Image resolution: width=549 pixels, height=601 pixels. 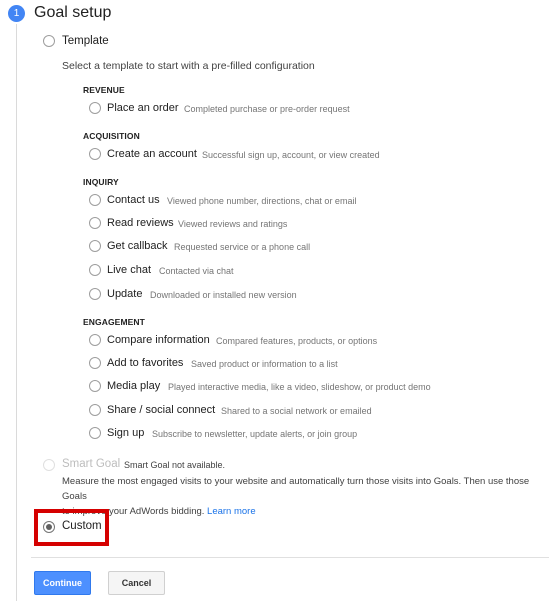 What do you see at coordinates (223, 295) in the screenshot?
I see `update-description: Downloaded or installed new version` at bounding box center [223, 295].